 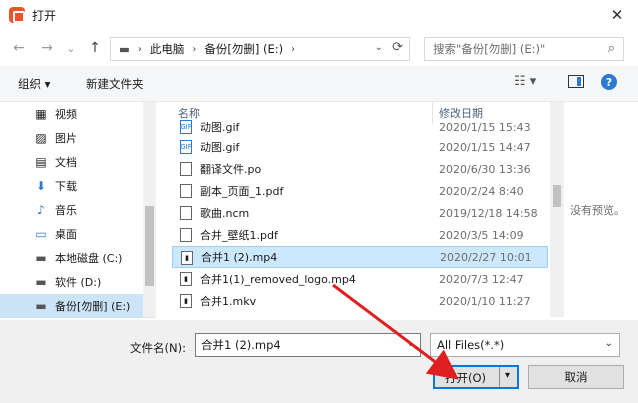 I want to click on annotation-arrow, so click(x=395, y=331).